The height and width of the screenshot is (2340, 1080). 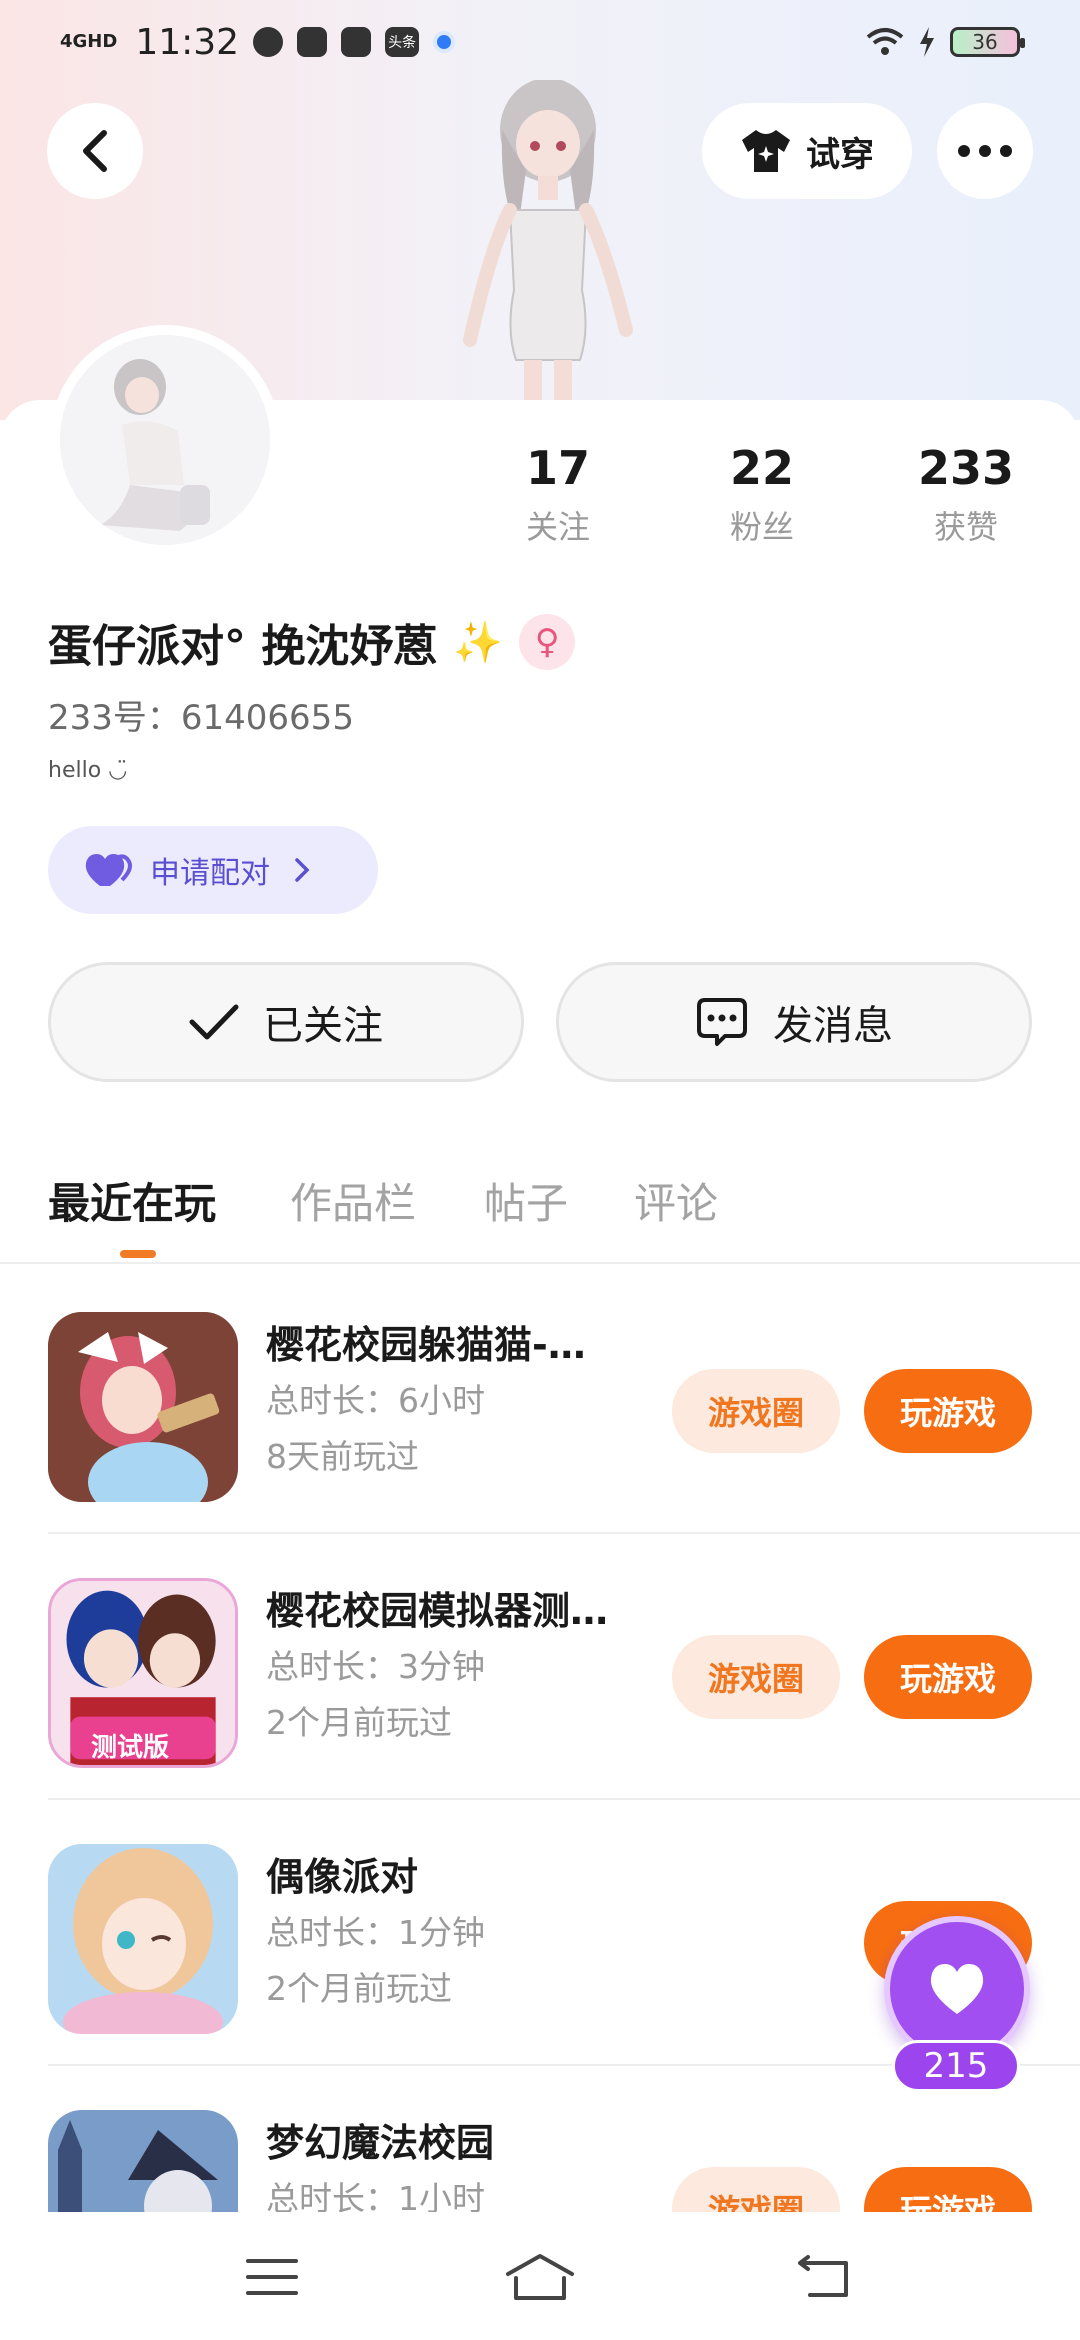 What do you see at coordinates (380, 2143) in the screenshot?
I see `game-title: 梦幻魔法校园` at bounding box center [380, 2143].